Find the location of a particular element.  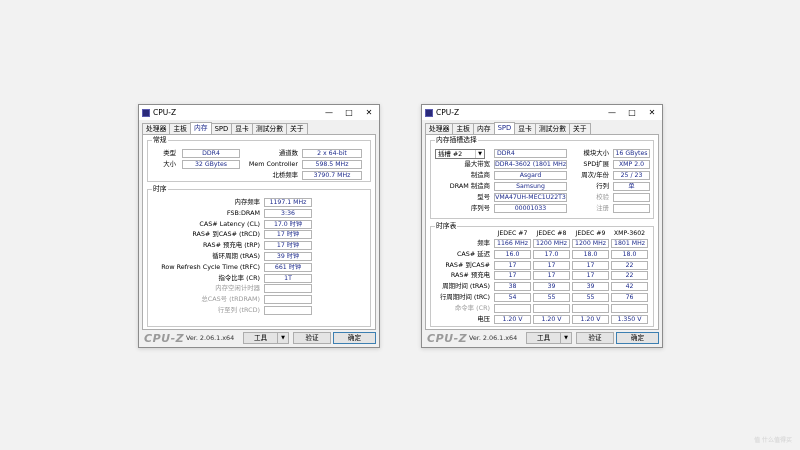

timing-label: 内存空闲计时器 is located at coordinates (237, 288).